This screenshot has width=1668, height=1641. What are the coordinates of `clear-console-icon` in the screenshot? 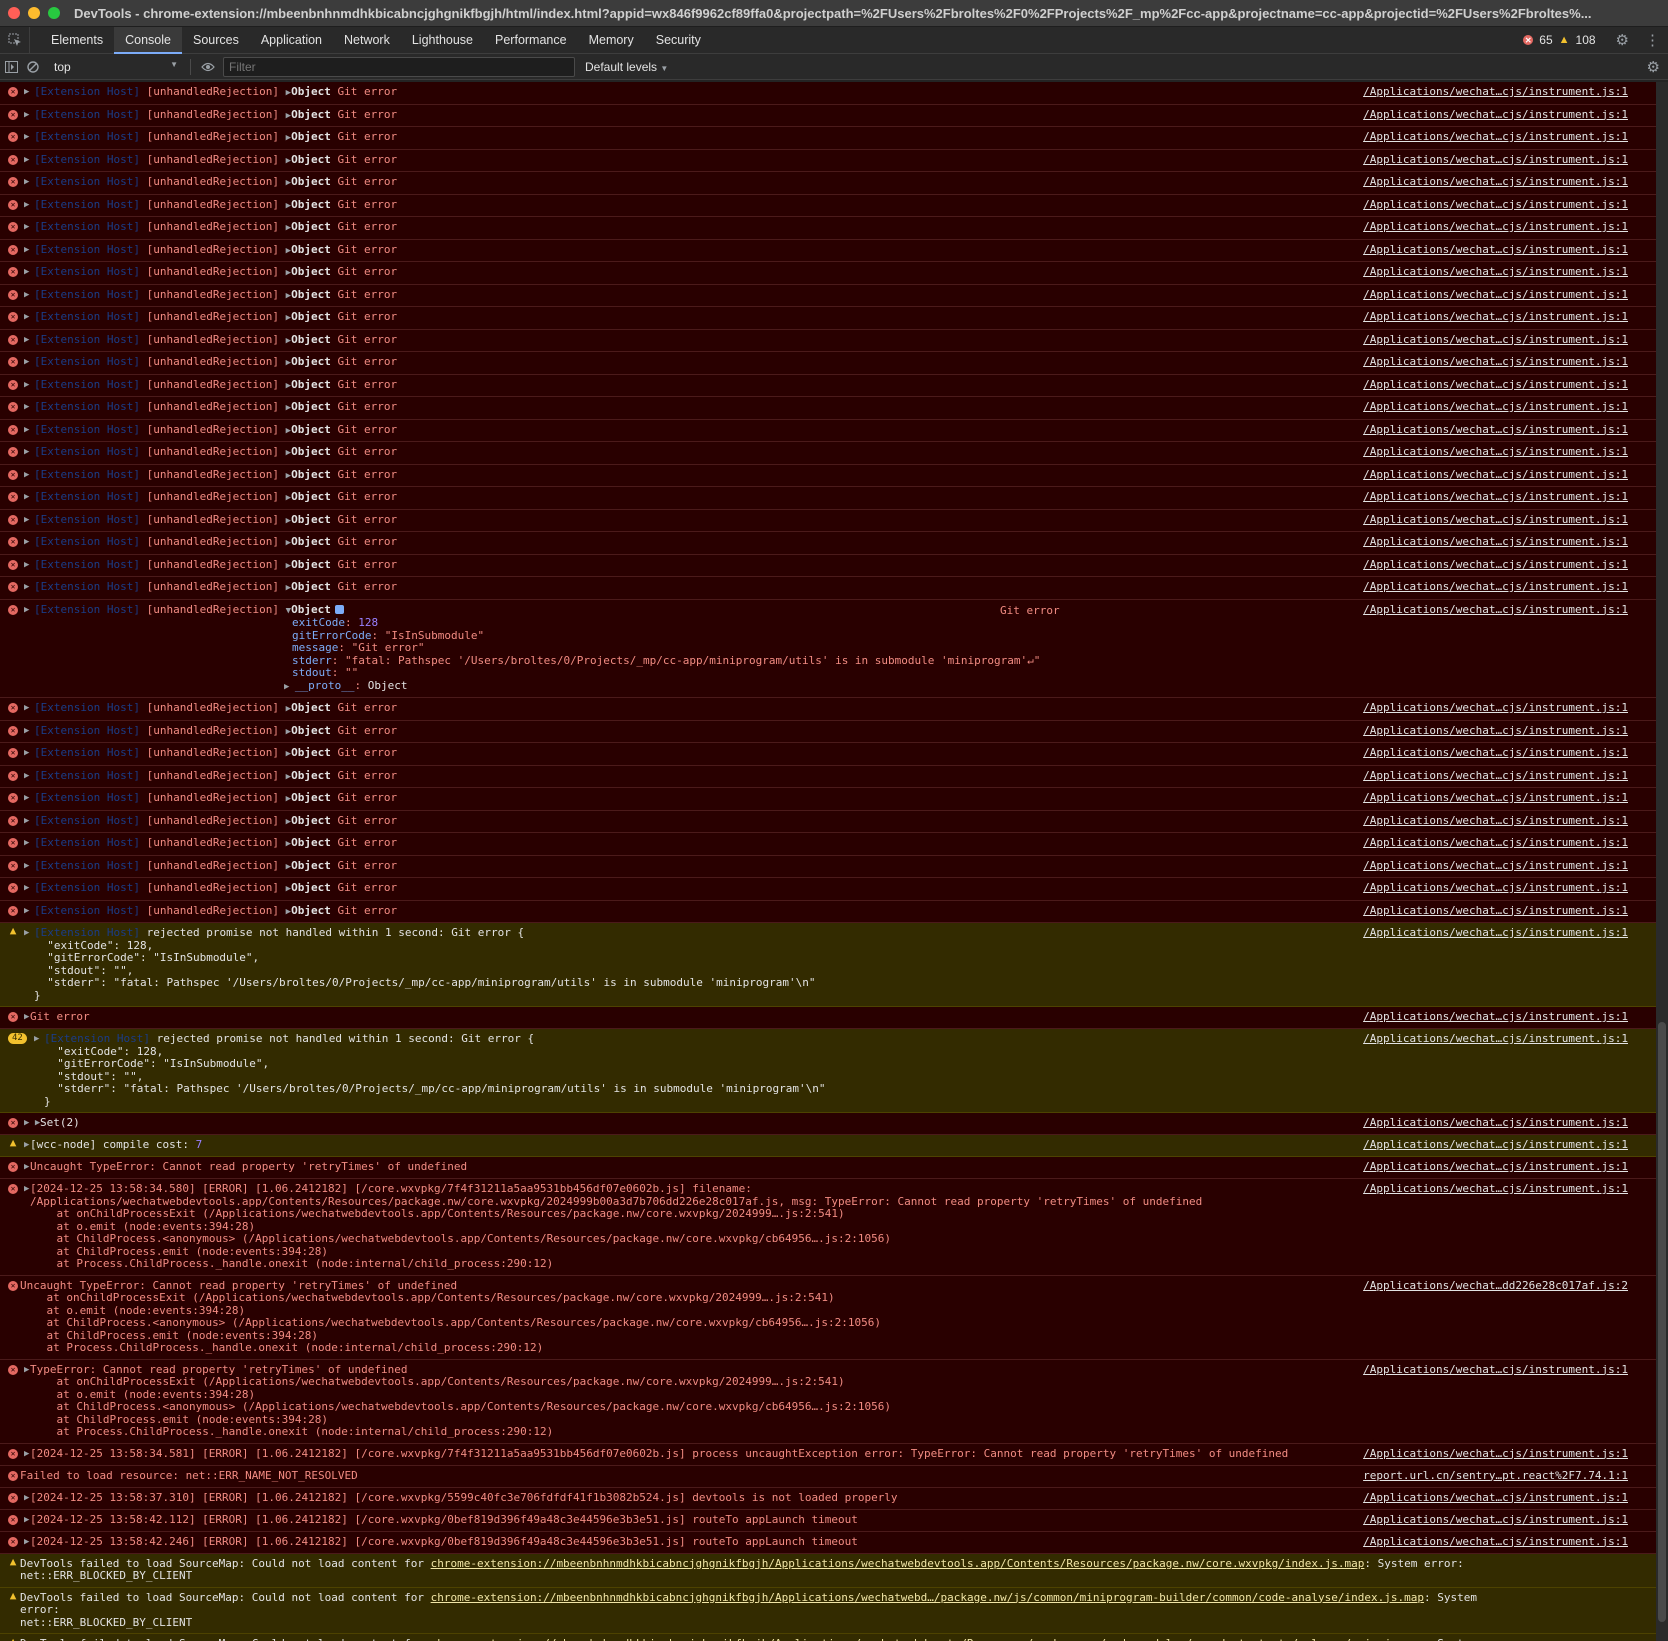 It's located at (33, 67).